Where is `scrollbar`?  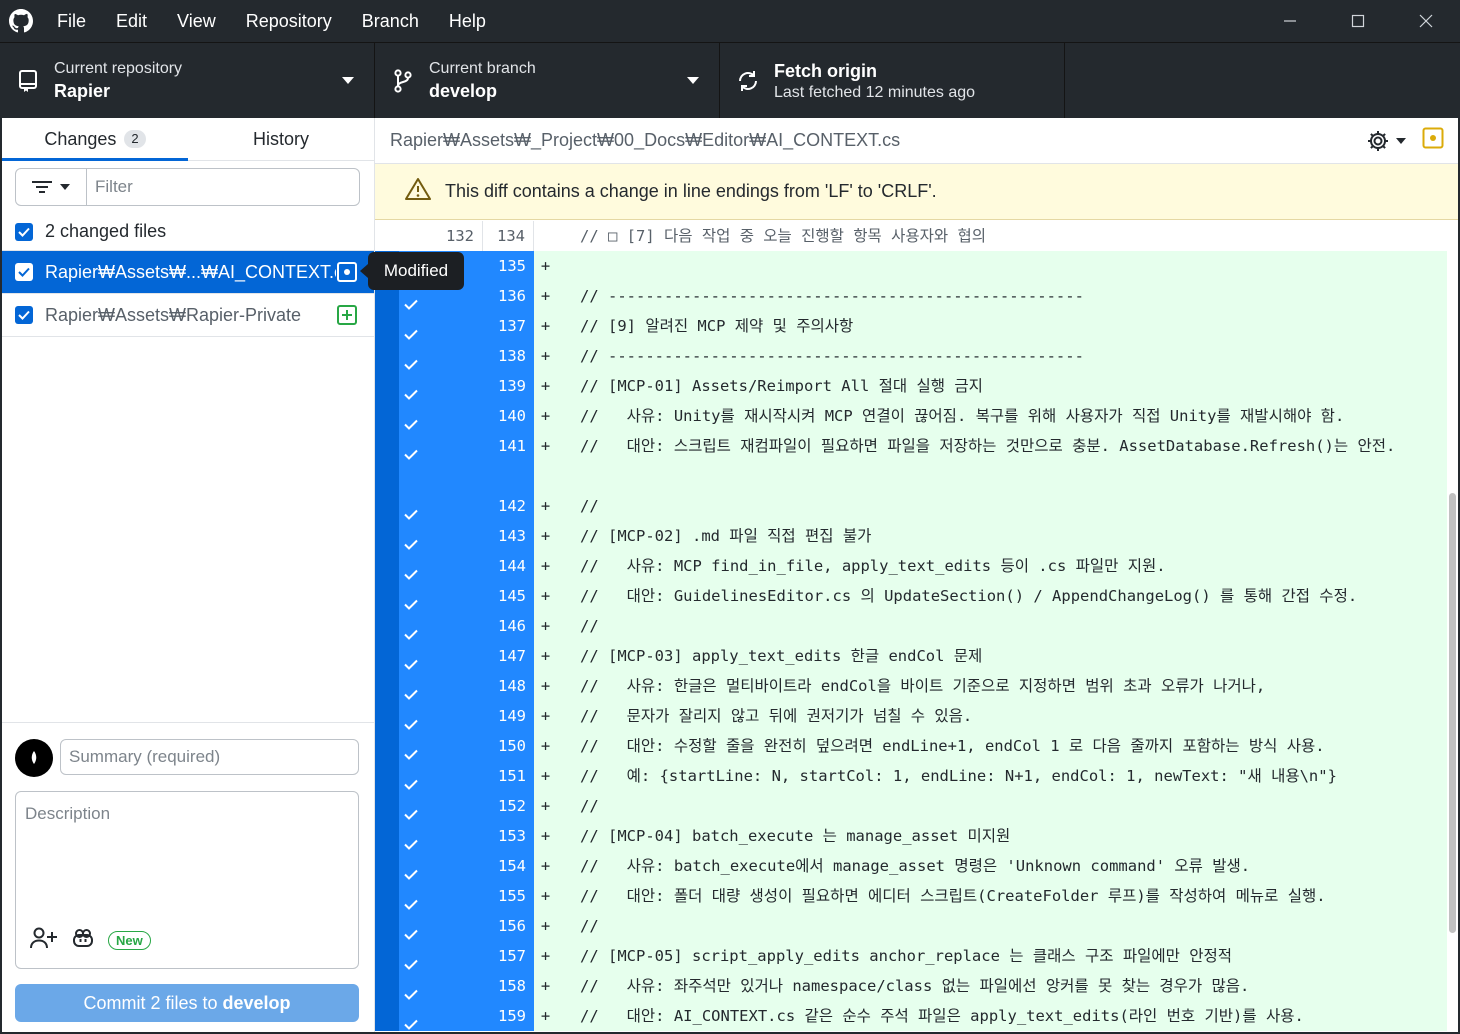 scrollbar is located at coordinates (1452, 626).